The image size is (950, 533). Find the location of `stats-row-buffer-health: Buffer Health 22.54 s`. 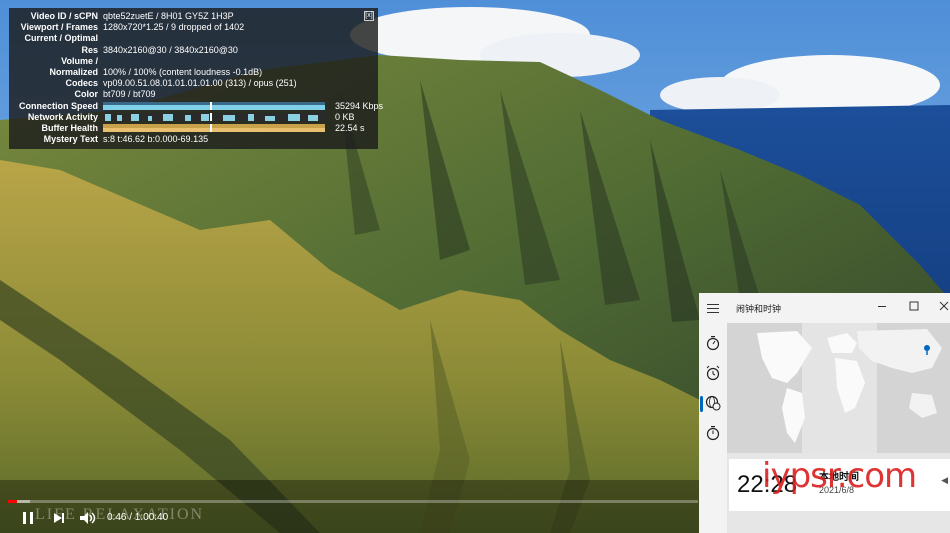

stats-row-buffer-health: Buffer Health 22.54 s is located at coordinates (193, 128).